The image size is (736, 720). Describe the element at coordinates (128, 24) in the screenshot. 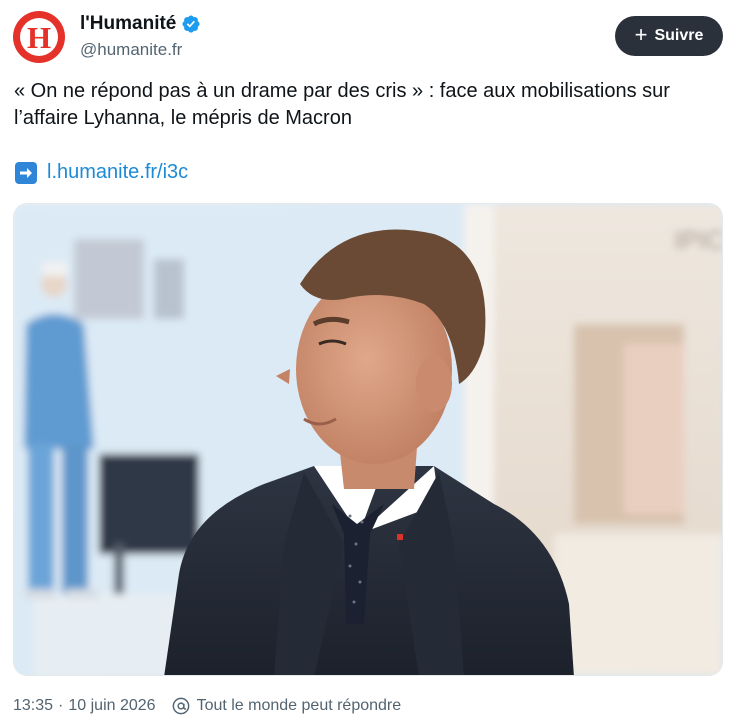

I see `account-name: l'Humanité` at that location.